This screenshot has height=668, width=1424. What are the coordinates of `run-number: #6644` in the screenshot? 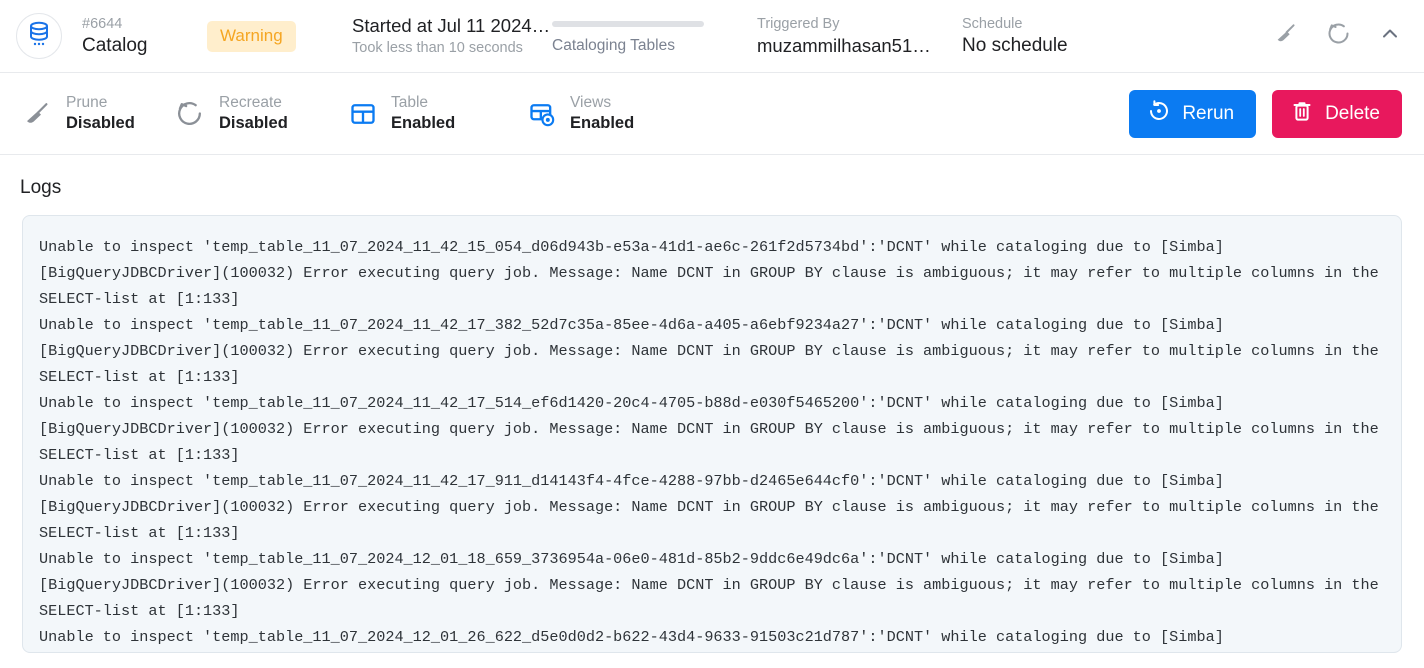 It's located at (102, 23).